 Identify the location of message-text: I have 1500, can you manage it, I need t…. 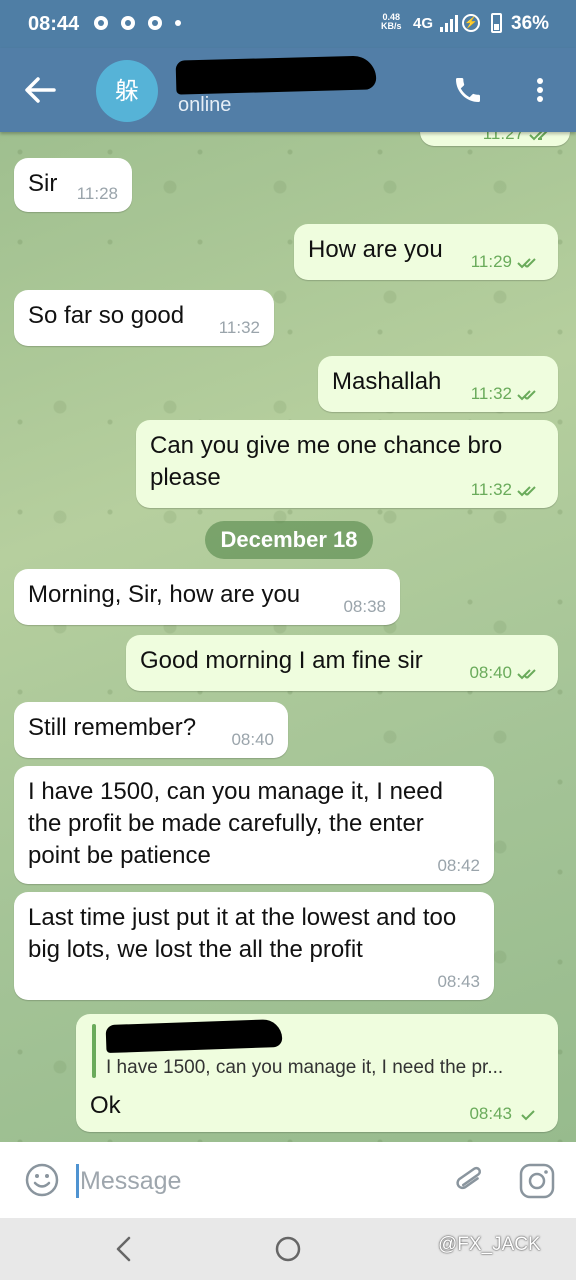
(235, 823).